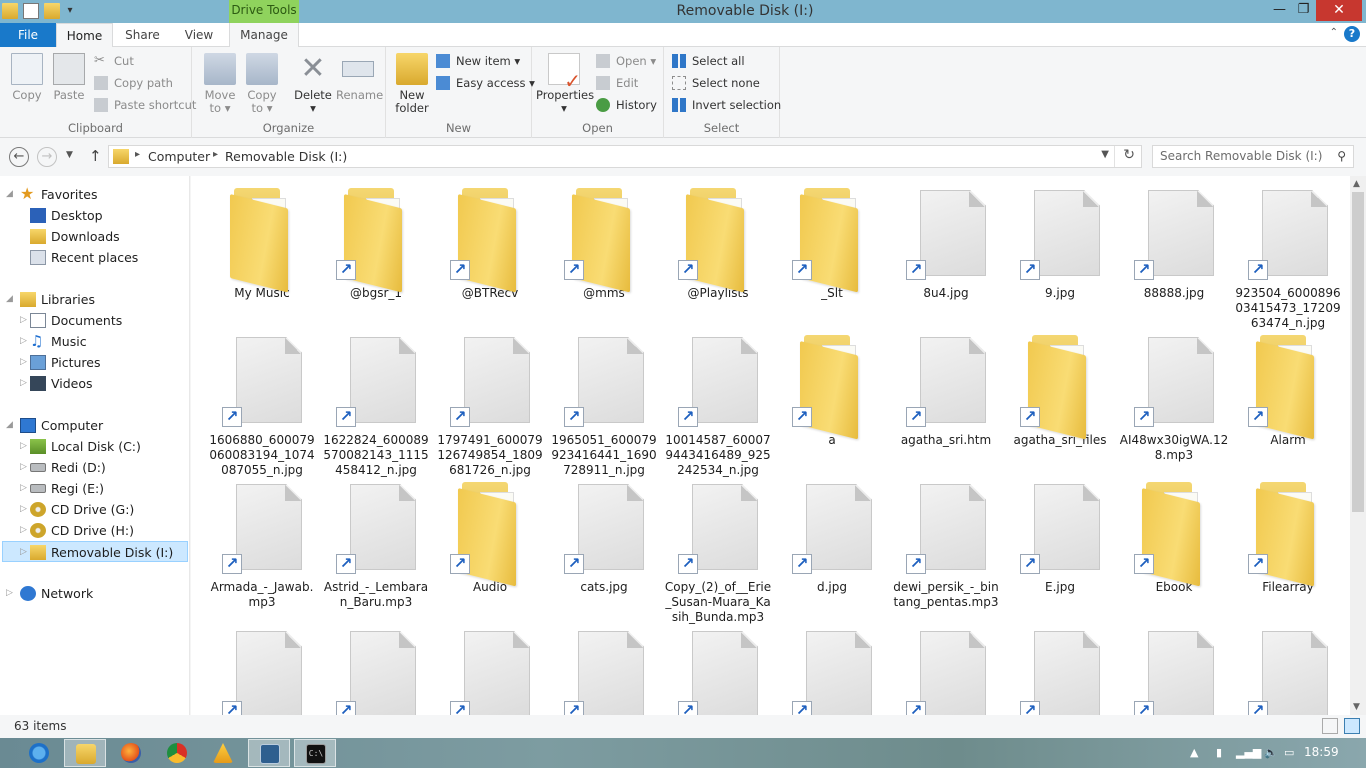 This screenshot has height=768, width=1366. I want to click on tab-file: File, so click(28, 35).